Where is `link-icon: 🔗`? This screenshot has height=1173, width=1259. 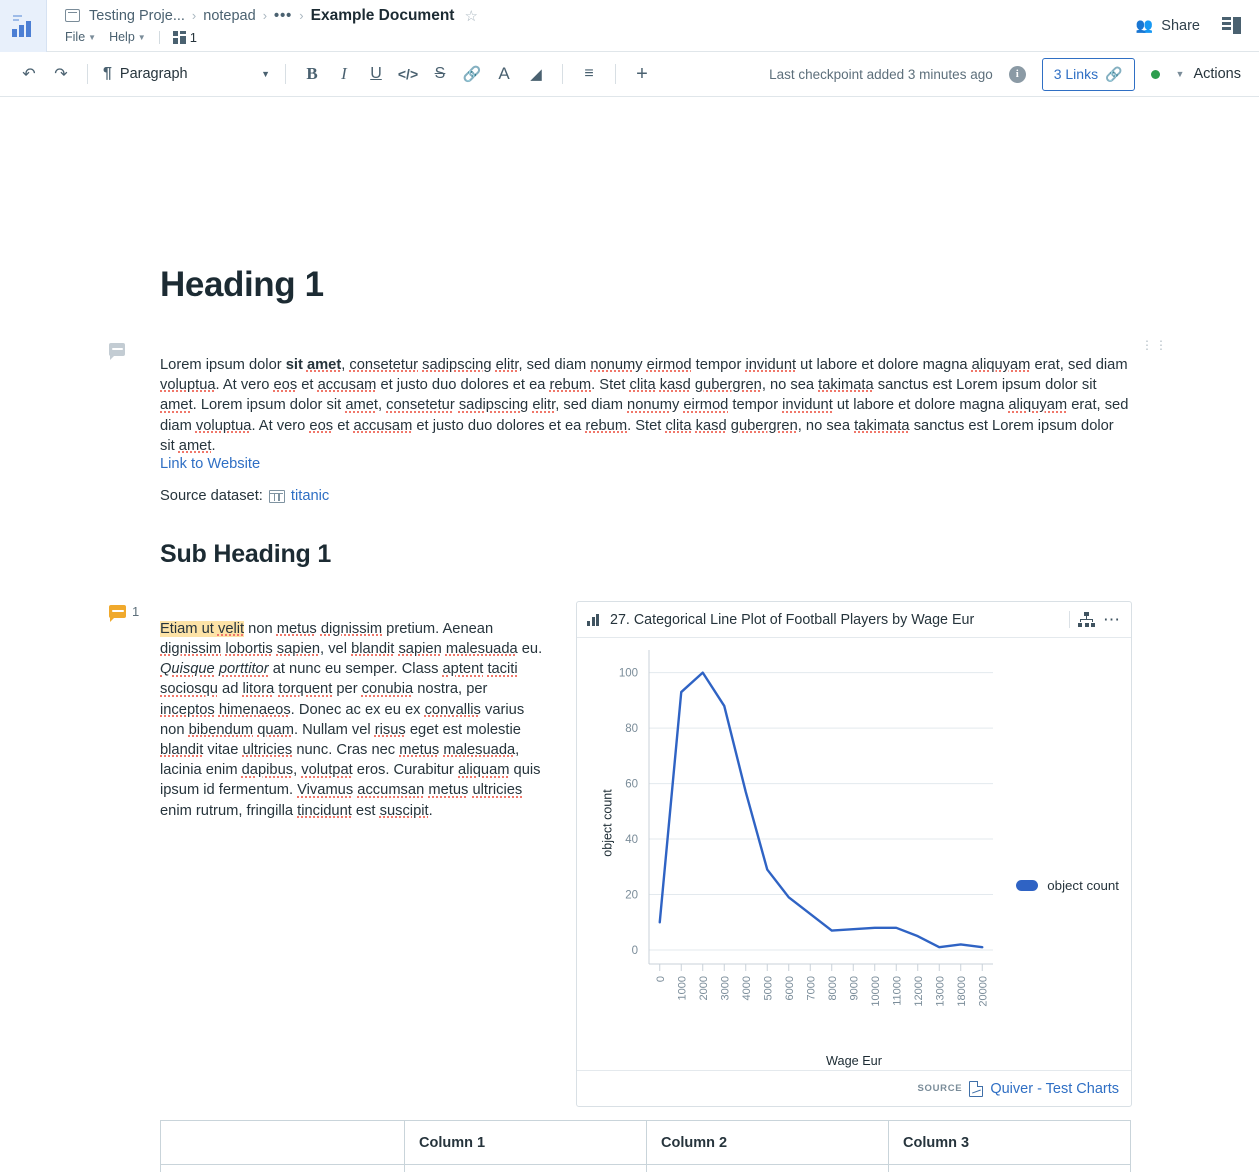 link-icon: 🔗 is located at coordinates (472, 74).